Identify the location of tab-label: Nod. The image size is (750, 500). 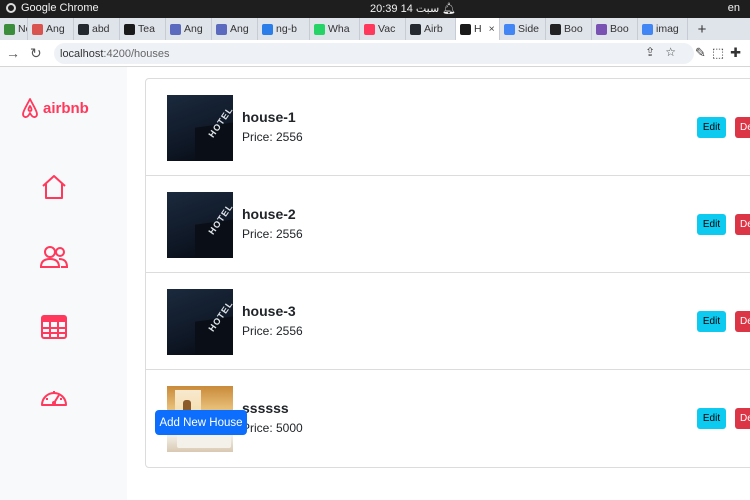
(22, 29).